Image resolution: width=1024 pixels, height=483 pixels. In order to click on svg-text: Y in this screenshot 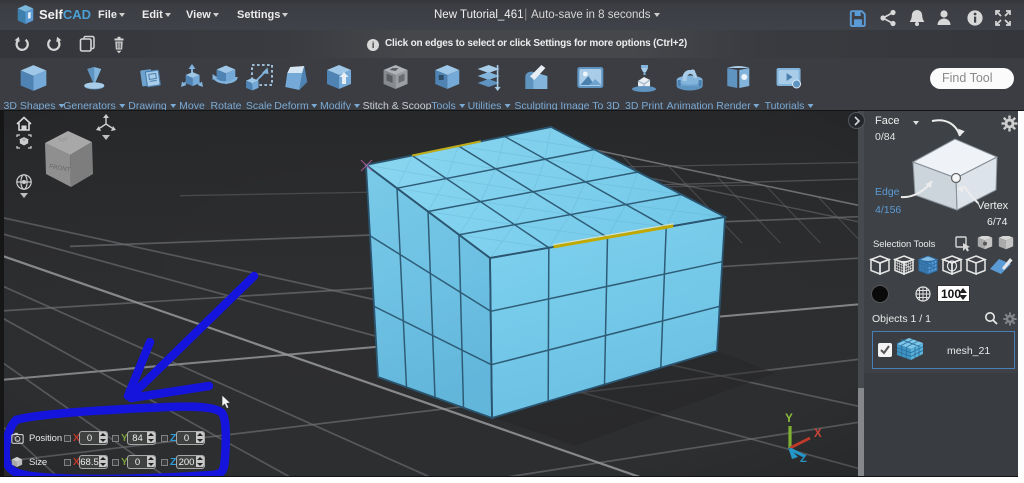, I will do `click(789, 419)`.